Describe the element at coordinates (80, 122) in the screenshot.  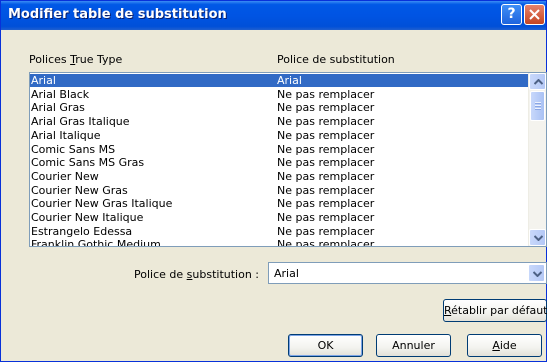
I see `font-name: Arial Gras Italique` at that location.